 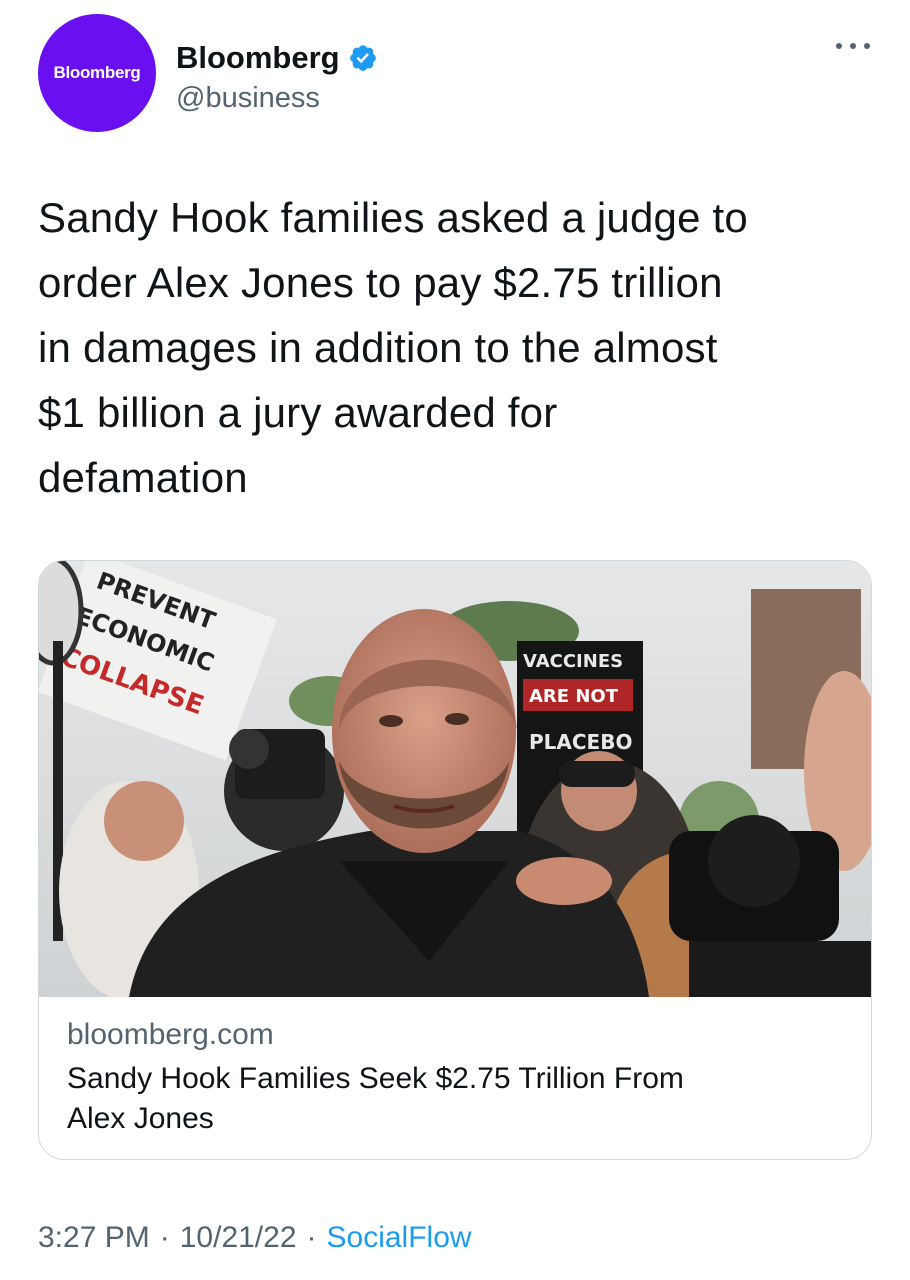 I want to click on right-sign-line: VACCINES, so click(x=573, y=661).